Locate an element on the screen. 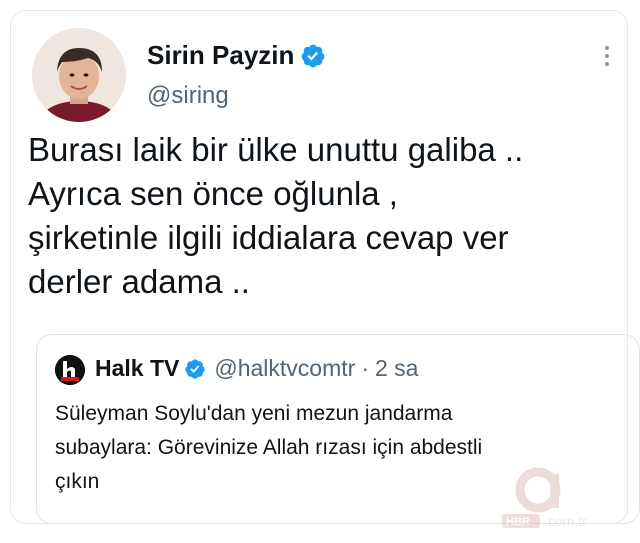 This screenshot has width=640, height=543. tweet-line: Burası laik bir ülke unuttu galiba .. is located at coordinates (276, 149).